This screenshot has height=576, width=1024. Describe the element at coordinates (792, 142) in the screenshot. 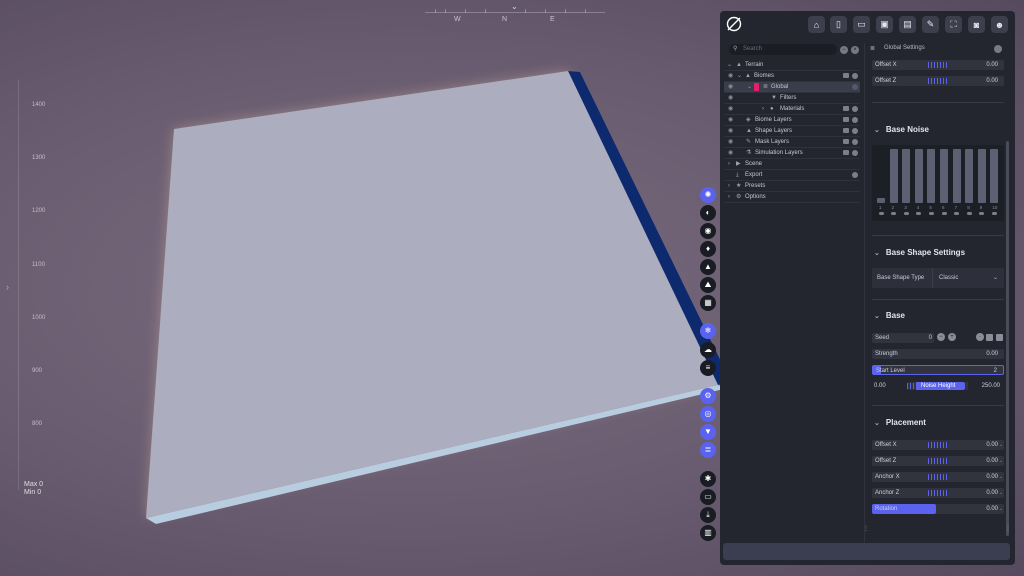

I see `tree-item-mask-layers: ◉ ✎ Mask Layers` at that location.